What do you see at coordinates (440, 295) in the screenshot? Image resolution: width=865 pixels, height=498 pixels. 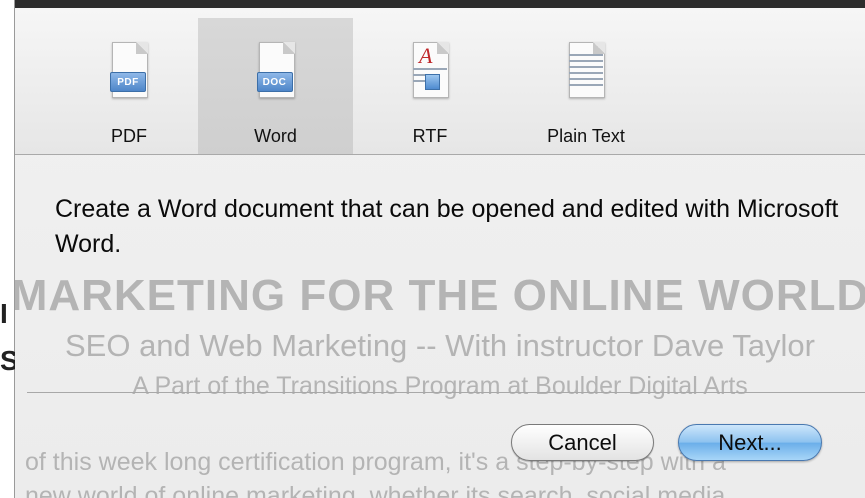 I see `background-heading: MARKETING FOR THE ONLINE WORLD` at bounding box center [440, 295].